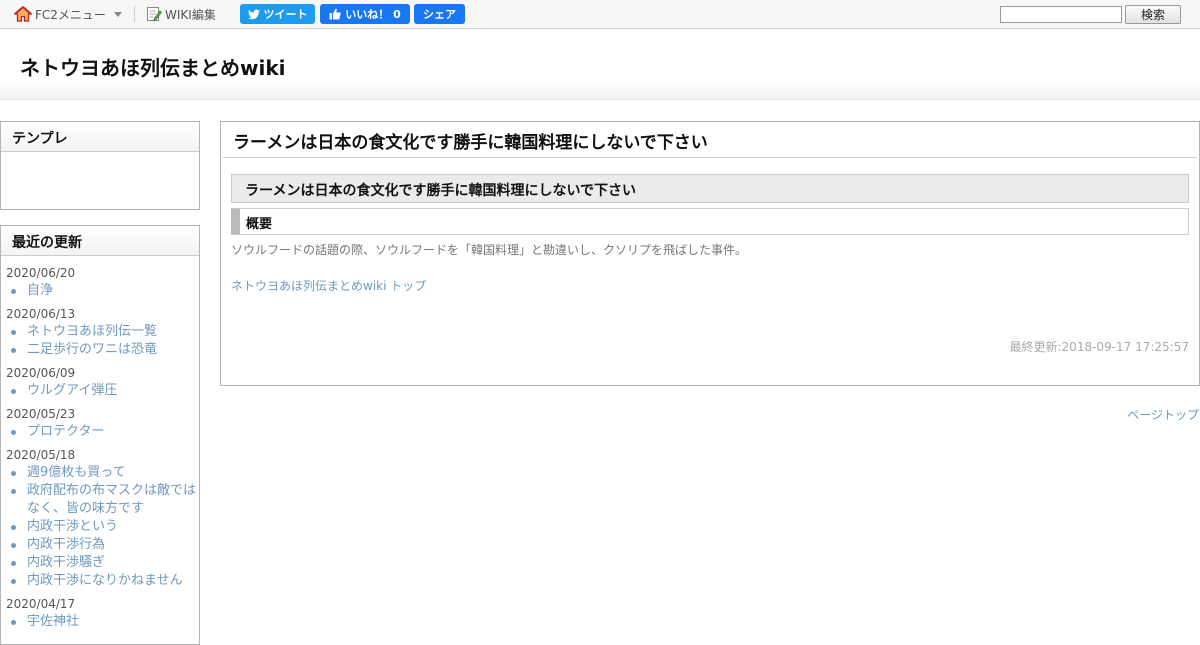  What do you see at coordinates (41, 455) in the screenshot?
I see `update-date: 2020/05/18` at bounding box center [41, 455].